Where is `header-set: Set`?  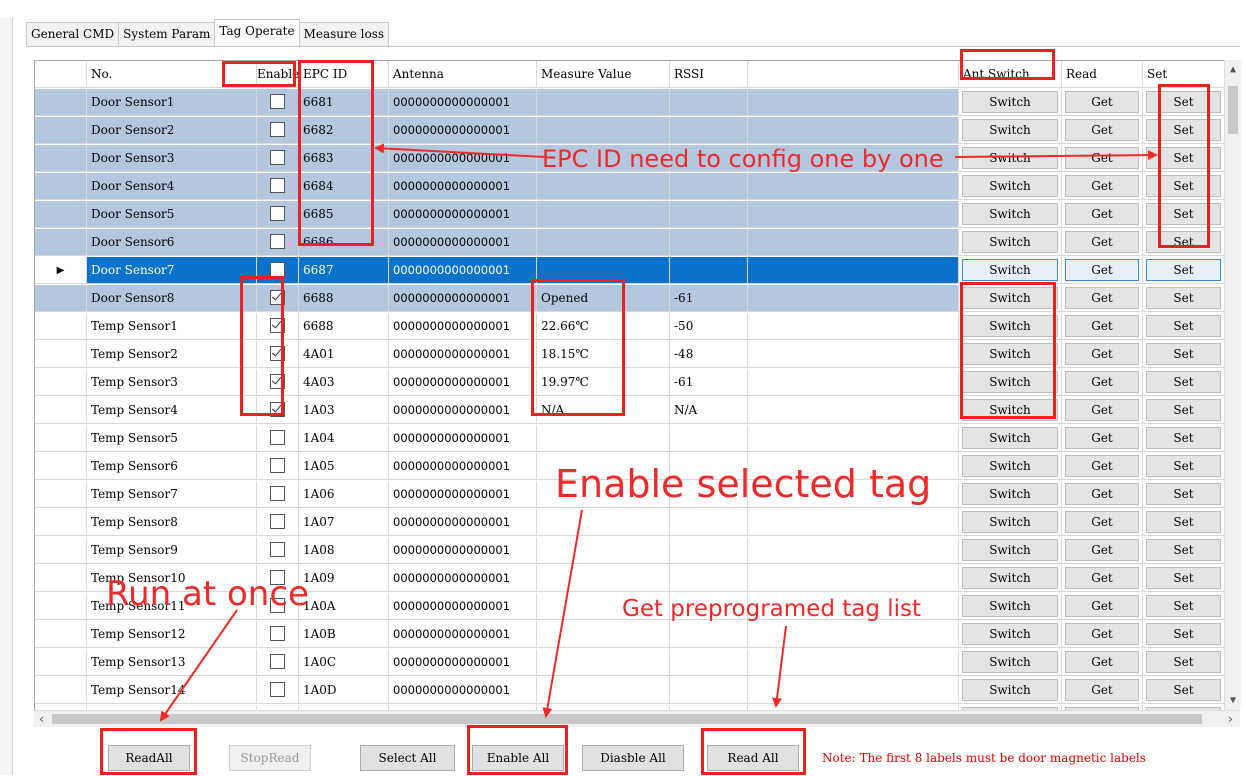
header-set: Set is located at coordinates (1184, 74).